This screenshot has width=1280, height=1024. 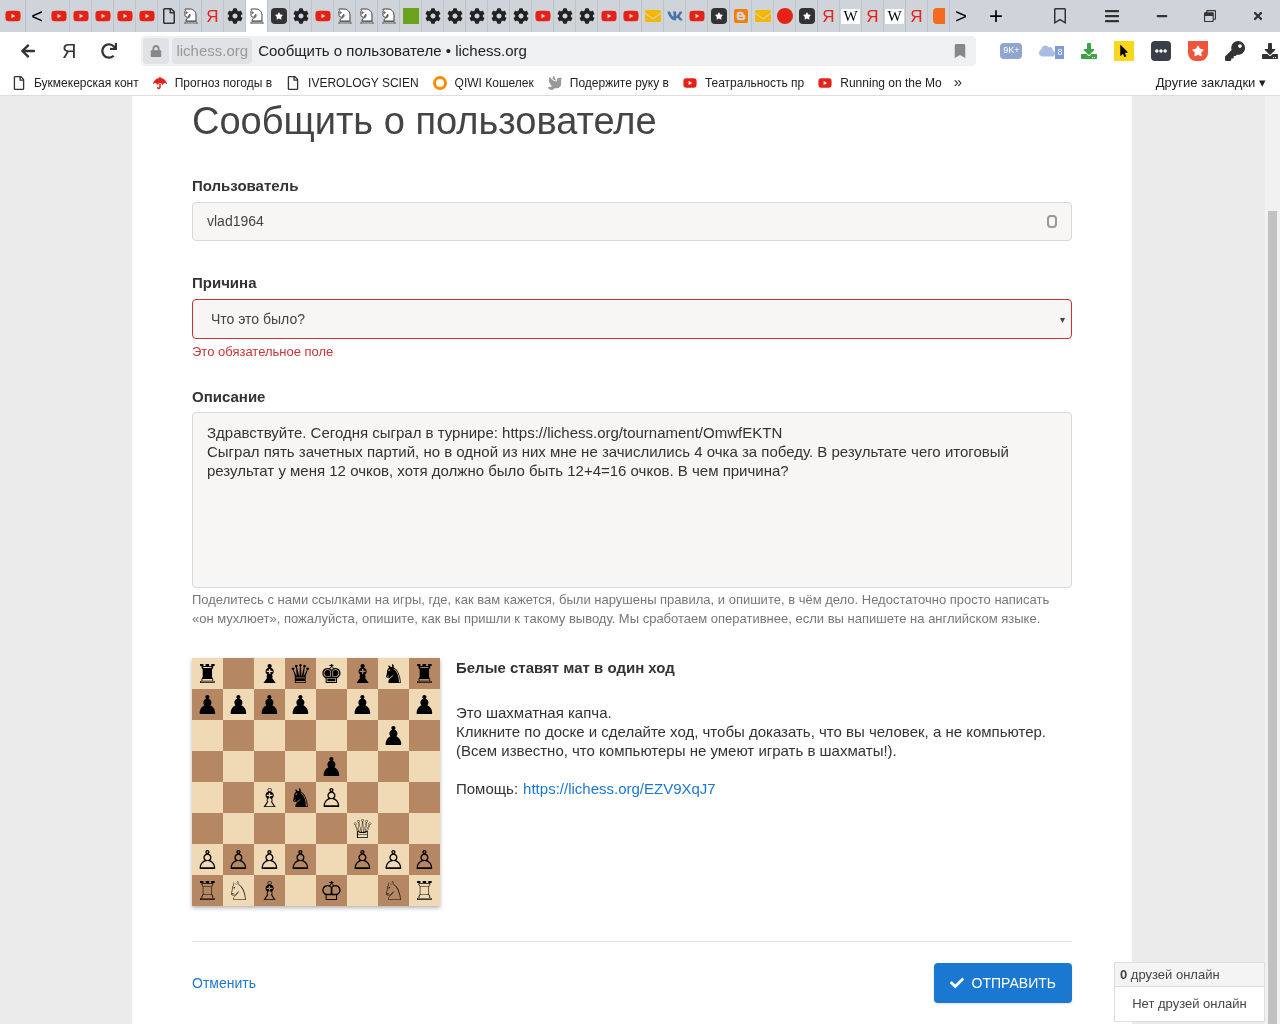 What do you see at coordinates (632, 319) in the screenshot?
I see `reason-select: Что это было? ▾` at bounding box center [632, 319].